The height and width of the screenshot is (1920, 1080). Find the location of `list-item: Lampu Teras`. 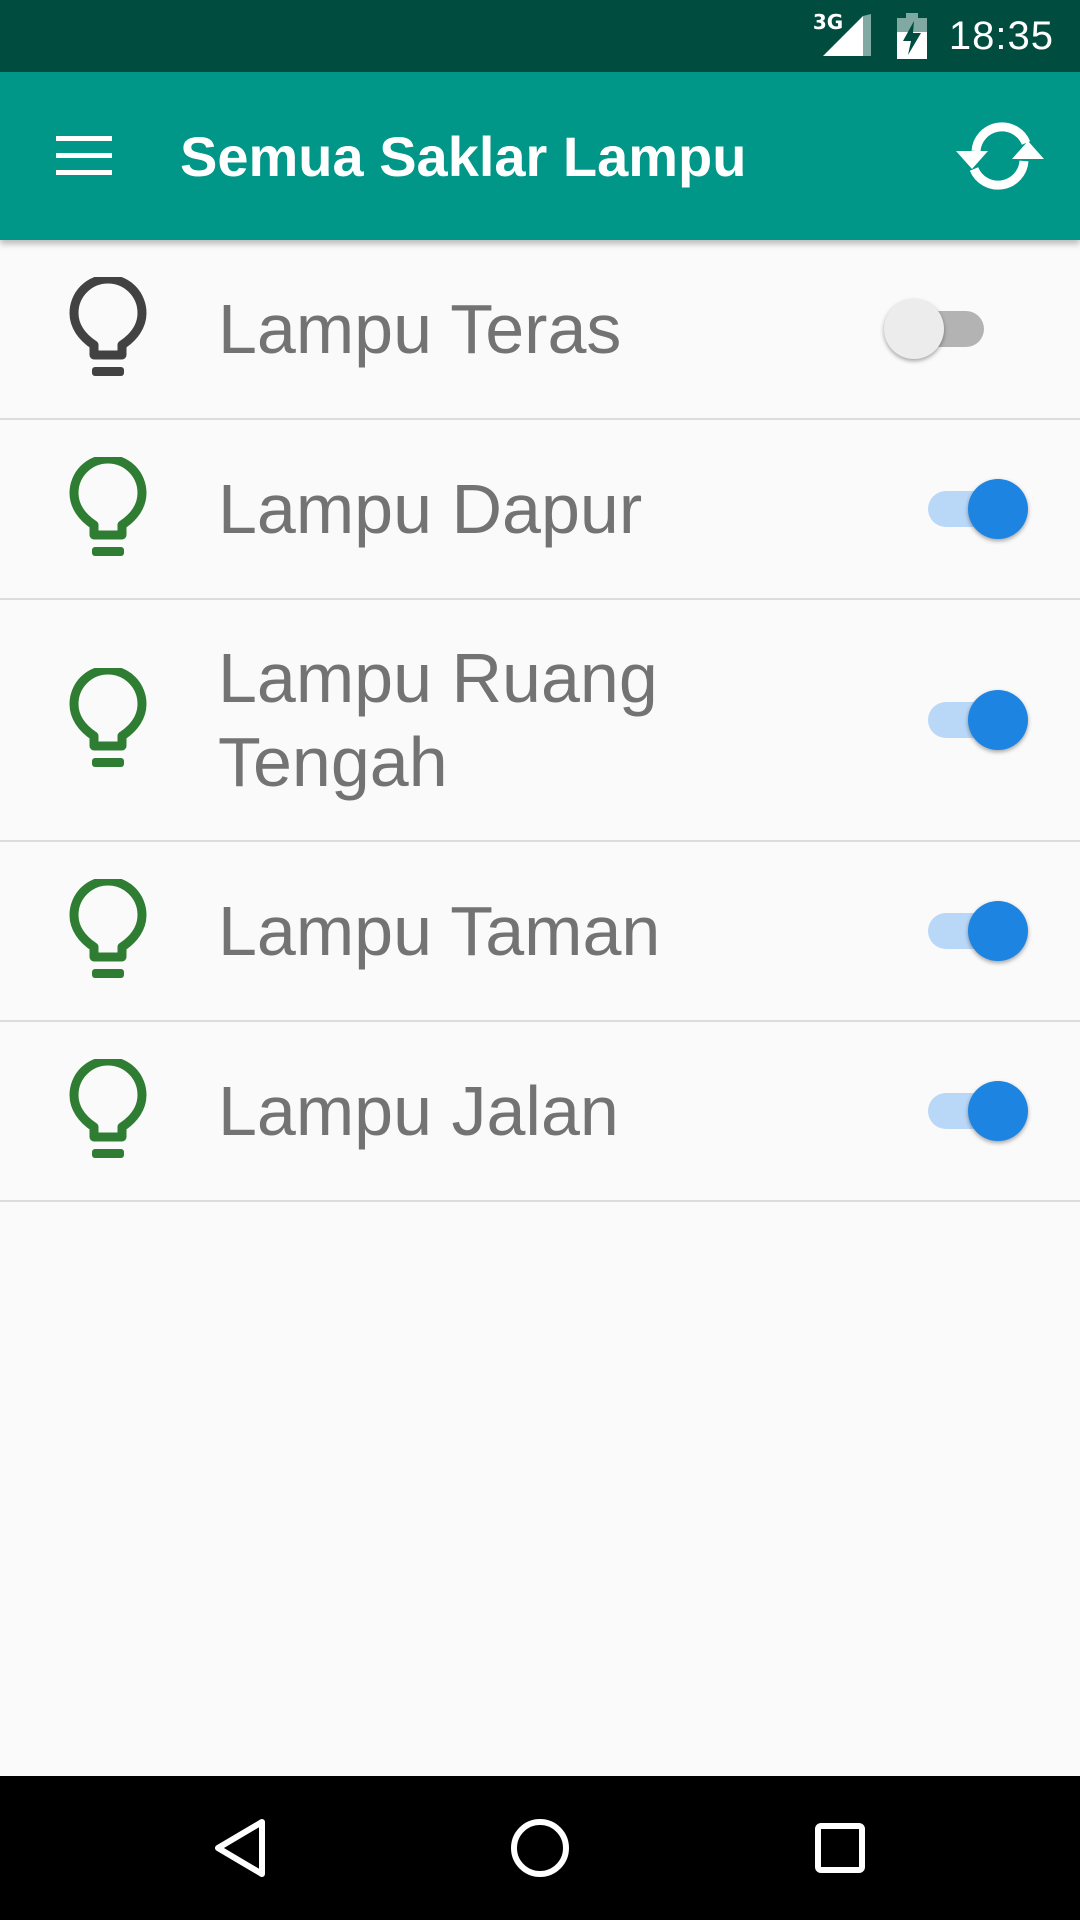

list-item: Lampu Teras is located at coordinates (540, 330).